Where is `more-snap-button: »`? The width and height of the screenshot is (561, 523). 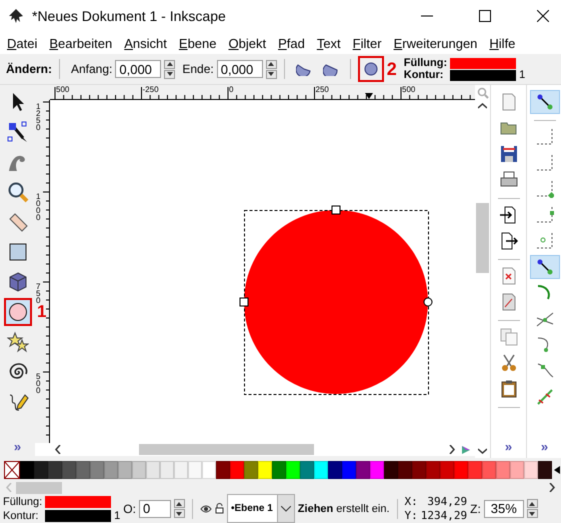 more-snap-button: » is located at coordinates (544, 446).